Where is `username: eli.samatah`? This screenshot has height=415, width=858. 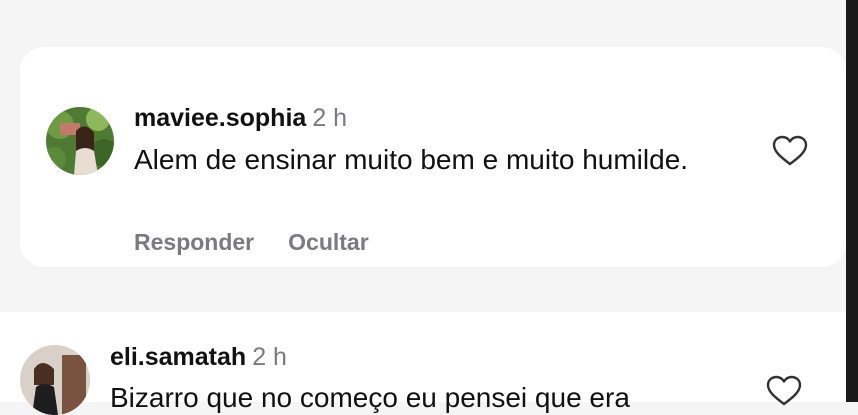 username: eli.samatah is located at coordinates (178, 357).